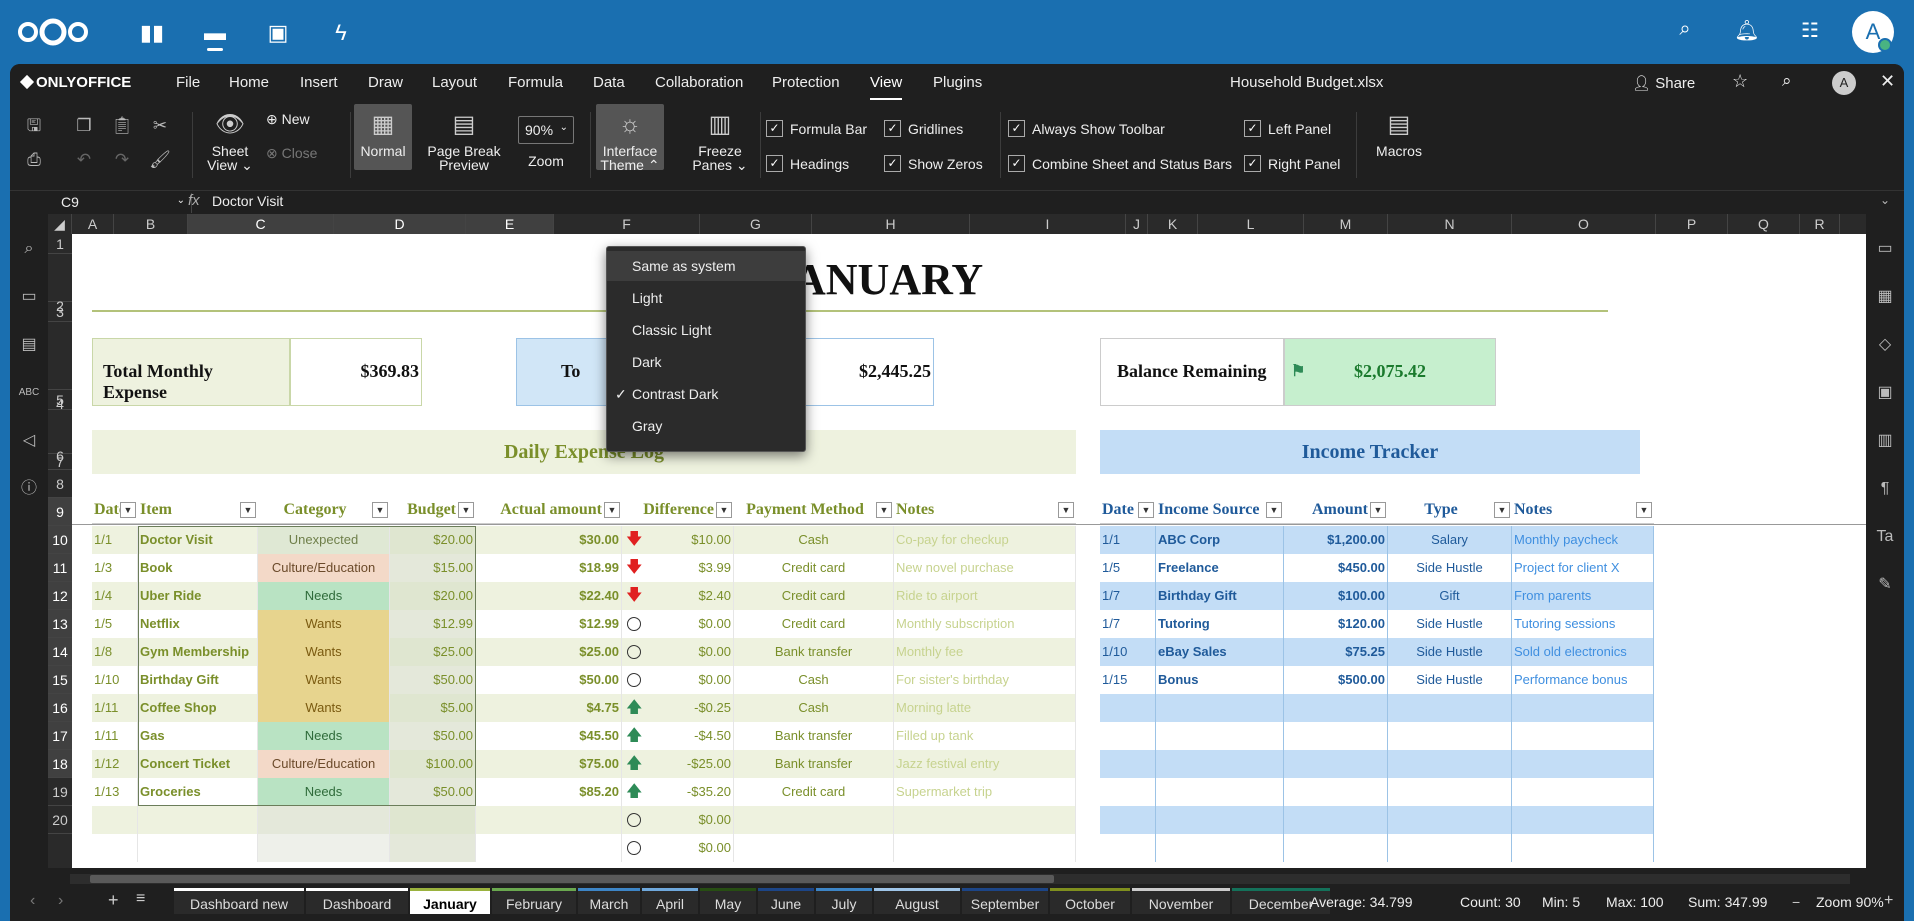 This screenshot has height=921, width=1914. Describe the element at coordinates (32, 901) in the screenshot. I see `prev-sheet-icon: ‹` at that location.